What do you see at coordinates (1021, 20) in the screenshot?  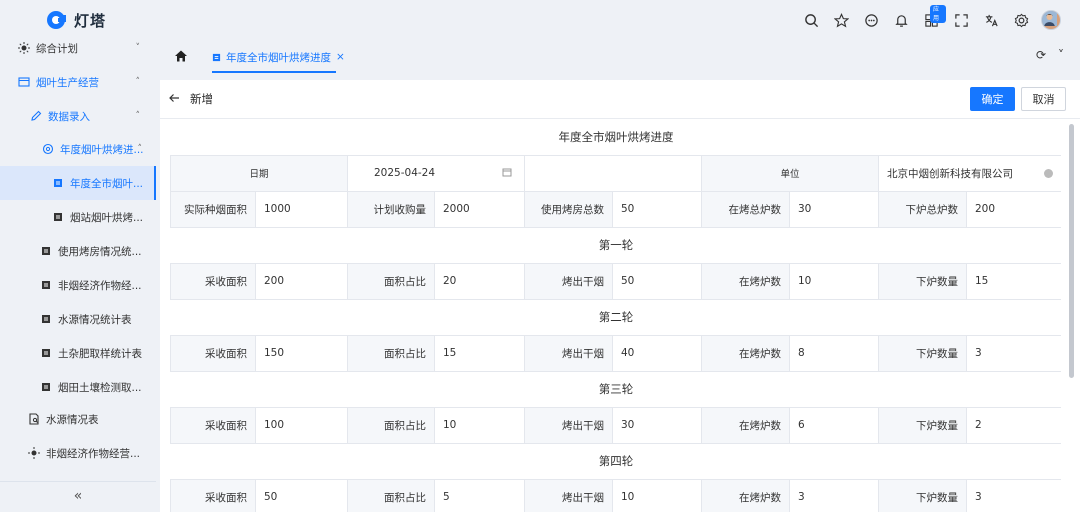 I see `gear-icon` at bounding box center [1021, 20].